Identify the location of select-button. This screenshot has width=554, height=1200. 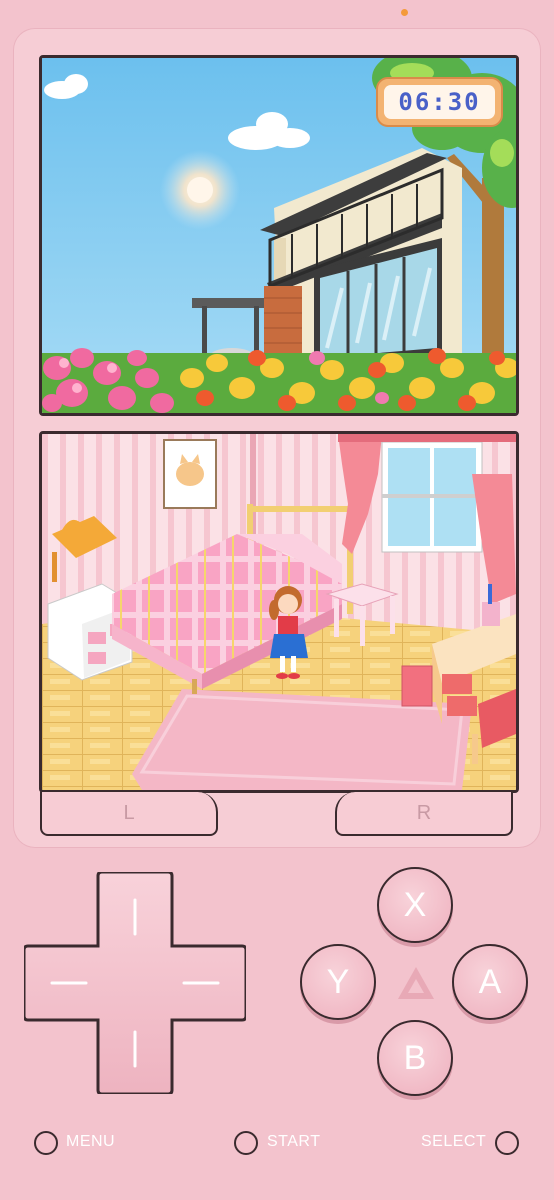
(507, 1143).